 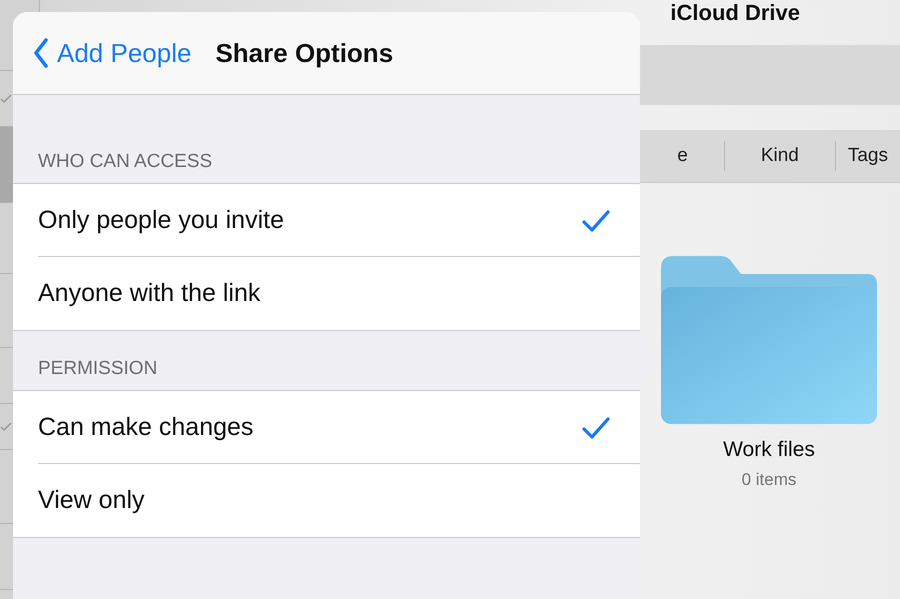 I want to click on back-chevron-icon, so click(x=41, y=53).